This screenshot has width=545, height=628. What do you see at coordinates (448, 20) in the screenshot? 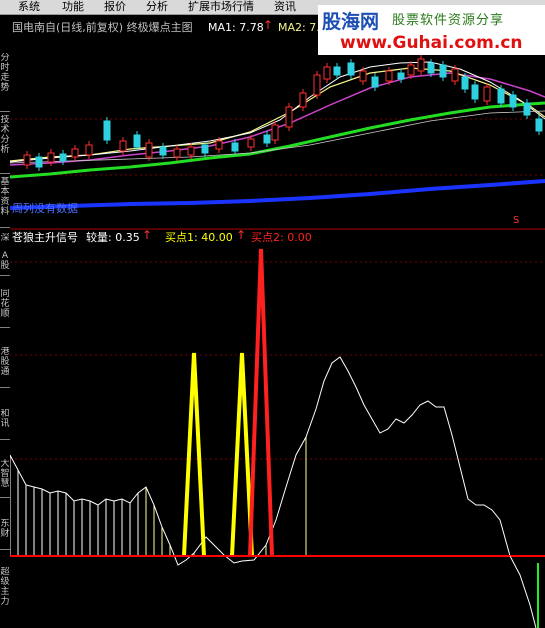
I see `banner-slogan: 股票软件资源分享` at bounding box center [448, 20].